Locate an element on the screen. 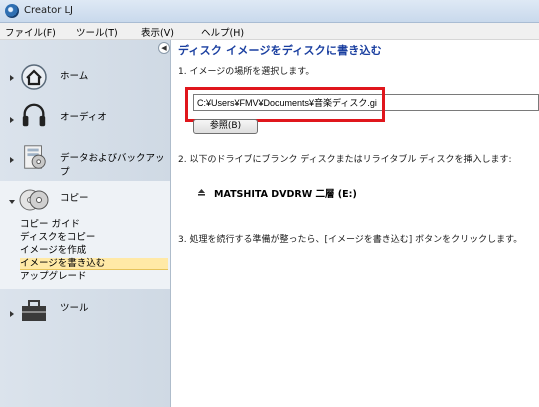  highlight-frame is located at coordinates (285, 104).